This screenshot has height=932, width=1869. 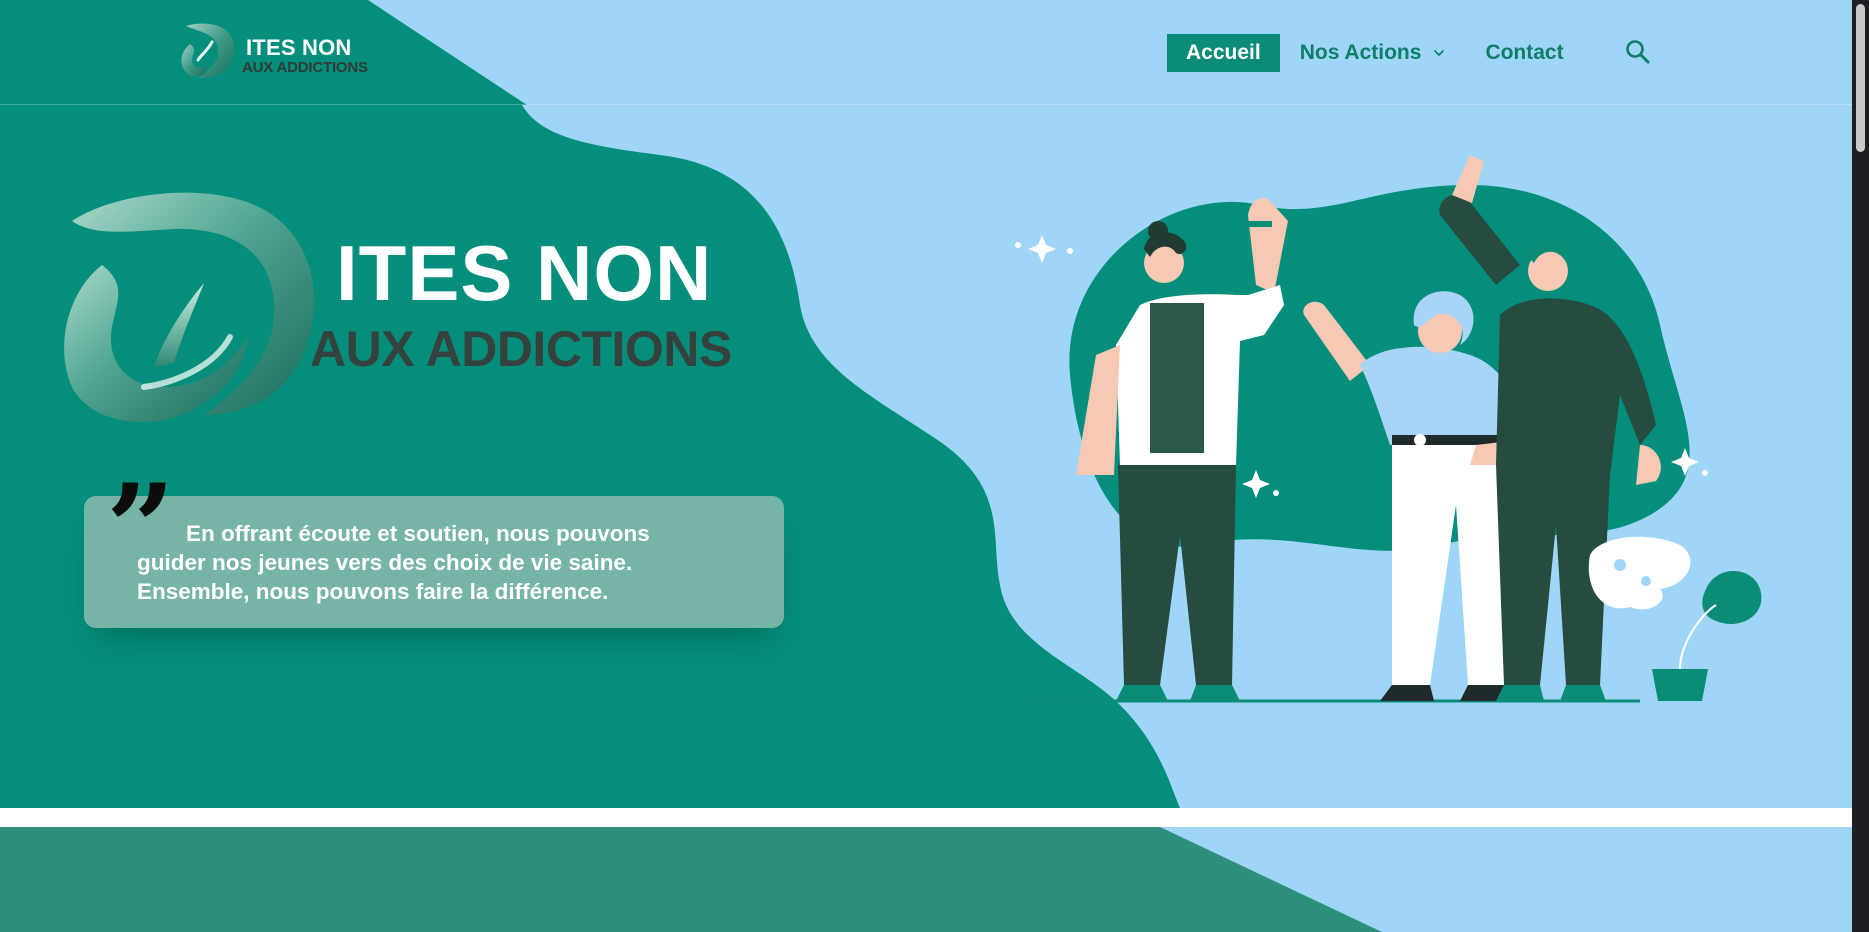 What do you see at coordinates (1860, 78) in the screenshot?
I see `scrollbar-thumb` at bounding box center [1860, 78].